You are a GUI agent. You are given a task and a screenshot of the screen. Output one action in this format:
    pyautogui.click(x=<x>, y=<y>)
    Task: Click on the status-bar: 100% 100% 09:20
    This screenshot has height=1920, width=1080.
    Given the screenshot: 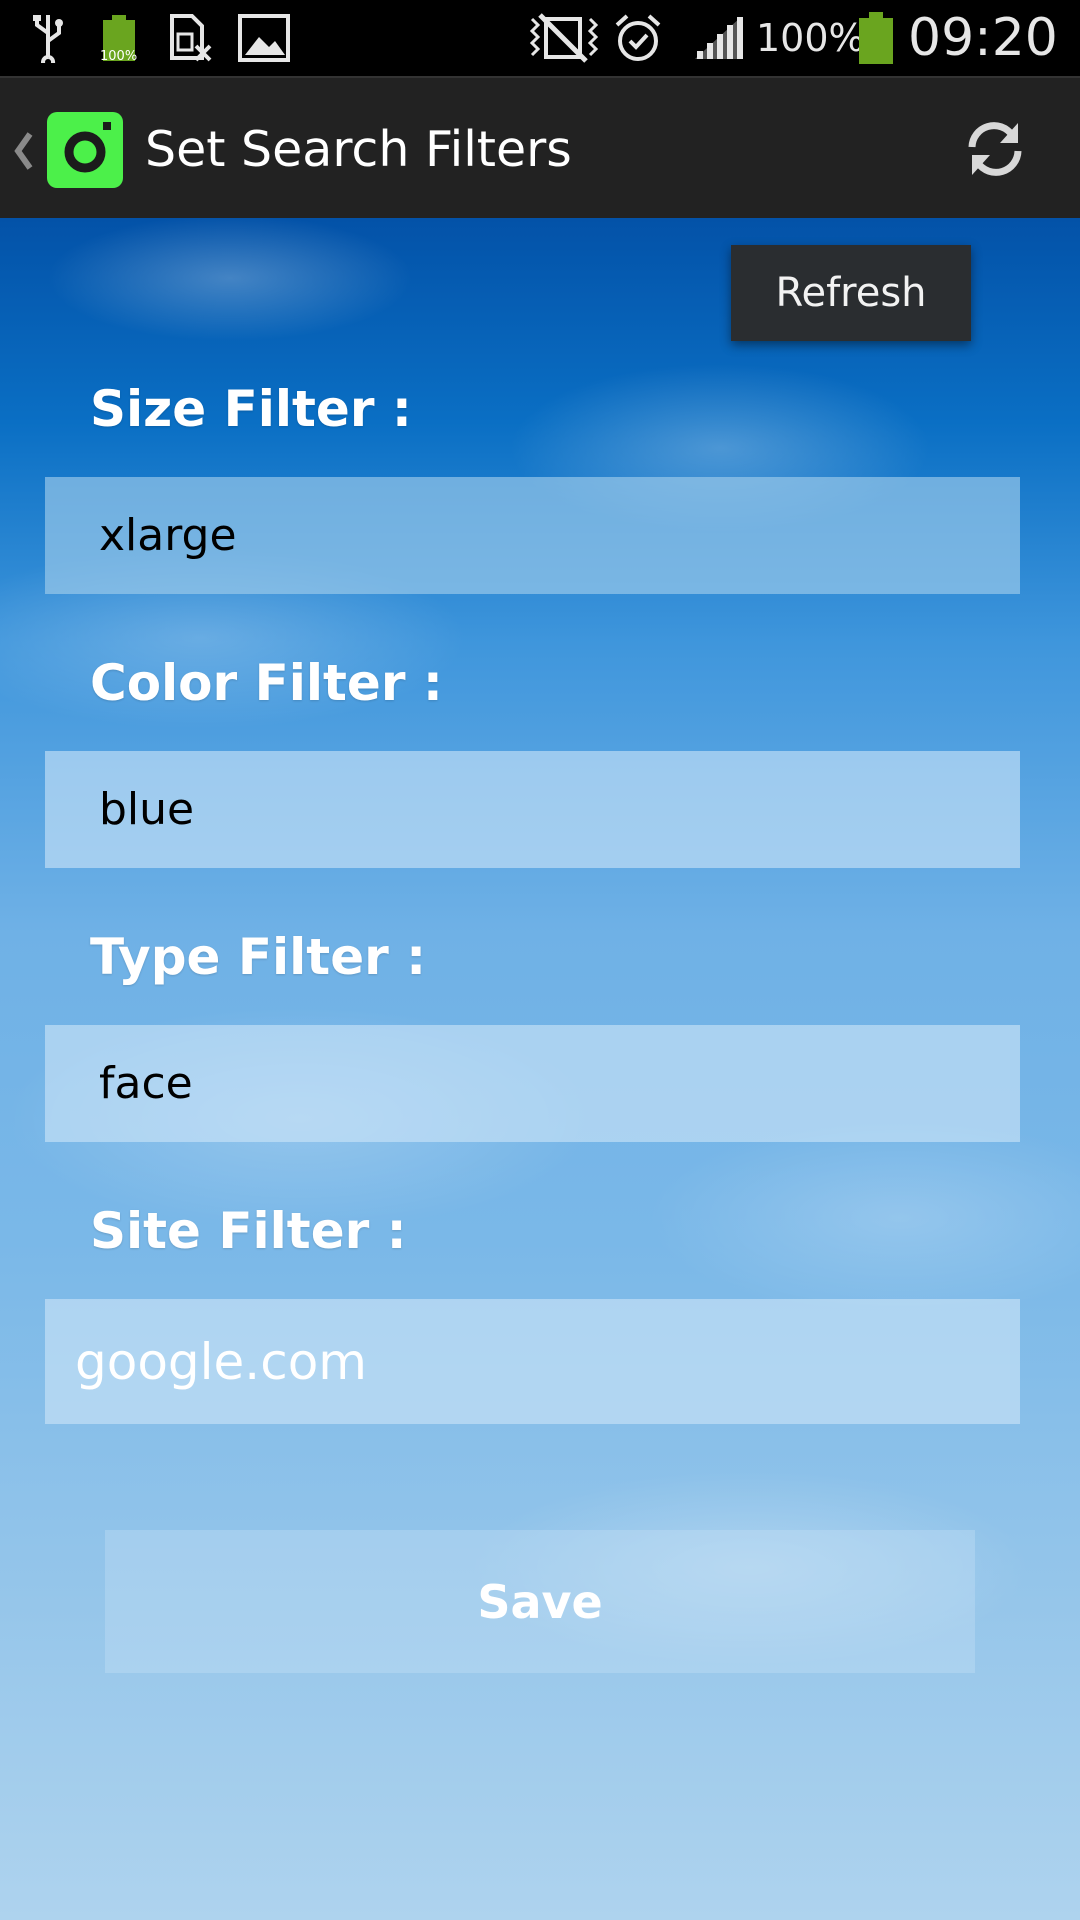 What is the action you would take?
    pyautogui.click(x=540, y=38)
    